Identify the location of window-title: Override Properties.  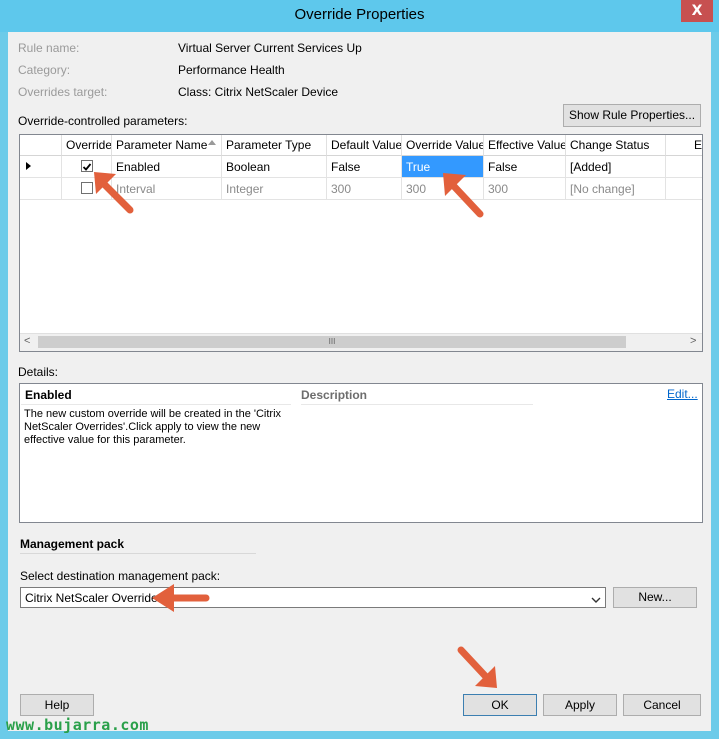
(359, 14).